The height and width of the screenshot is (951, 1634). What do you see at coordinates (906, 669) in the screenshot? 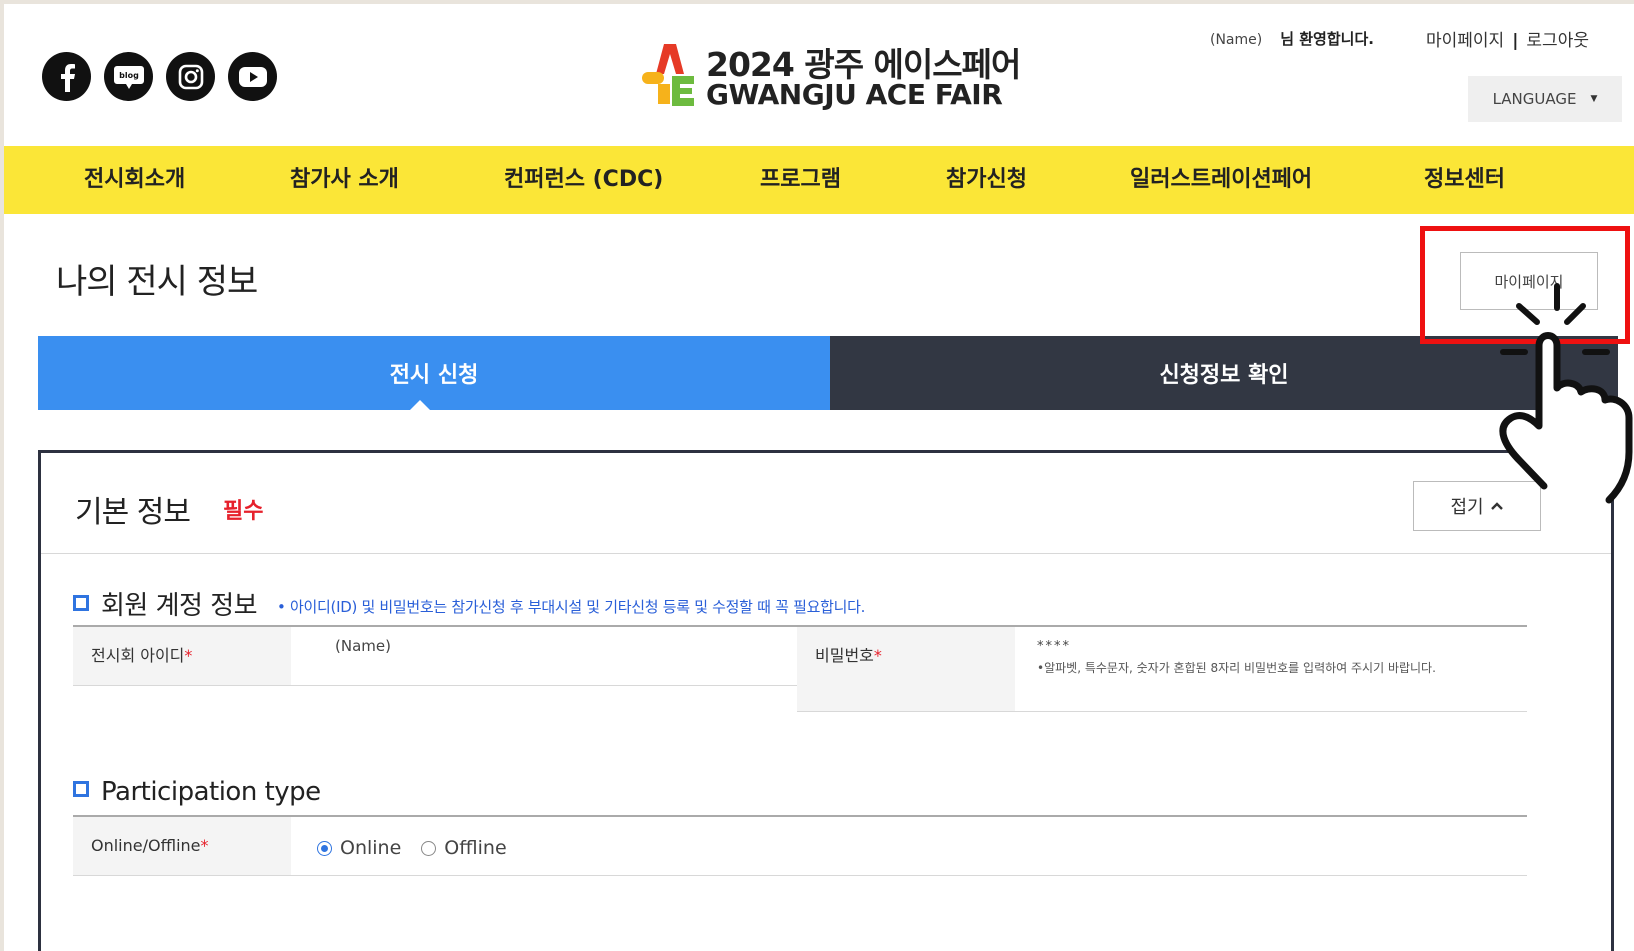
I see `password-label: 비밀번호*` at bounding box center [906, 669].